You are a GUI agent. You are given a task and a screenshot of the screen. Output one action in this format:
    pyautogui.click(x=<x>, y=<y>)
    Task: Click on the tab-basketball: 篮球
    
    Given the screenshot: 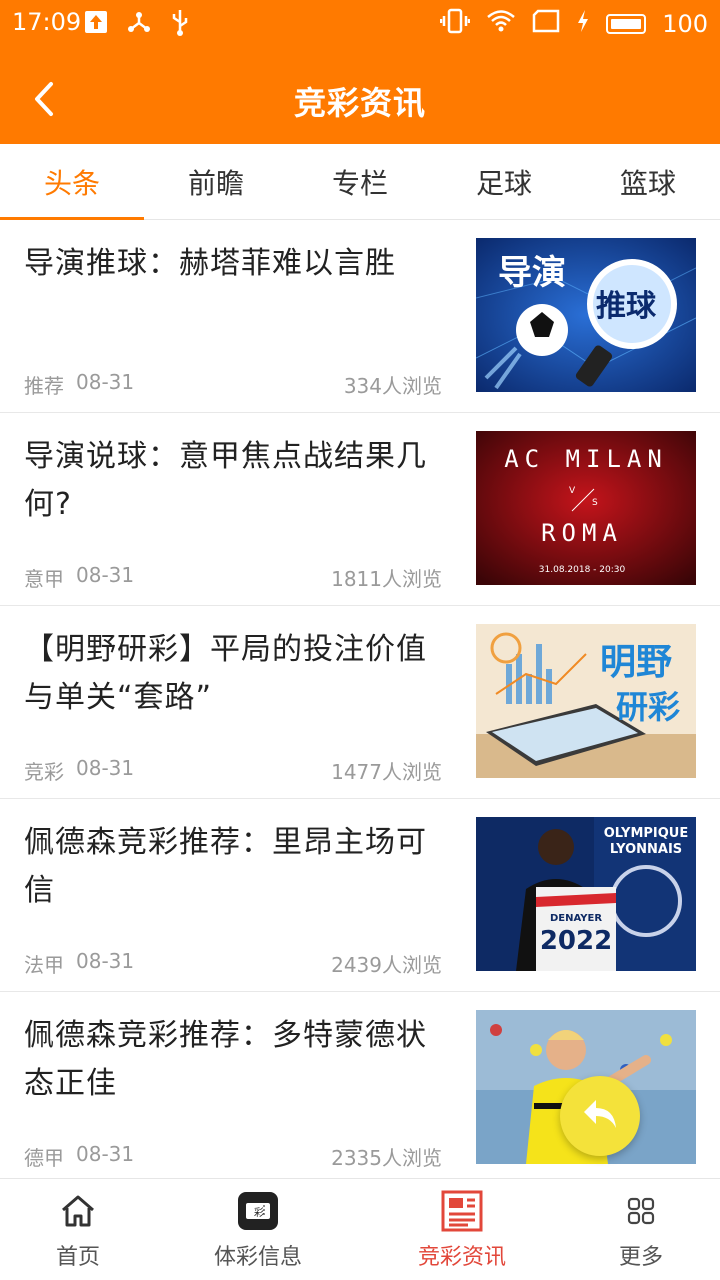 What is the action you would take?
    pyautogui.click(x=648, y=182)
    